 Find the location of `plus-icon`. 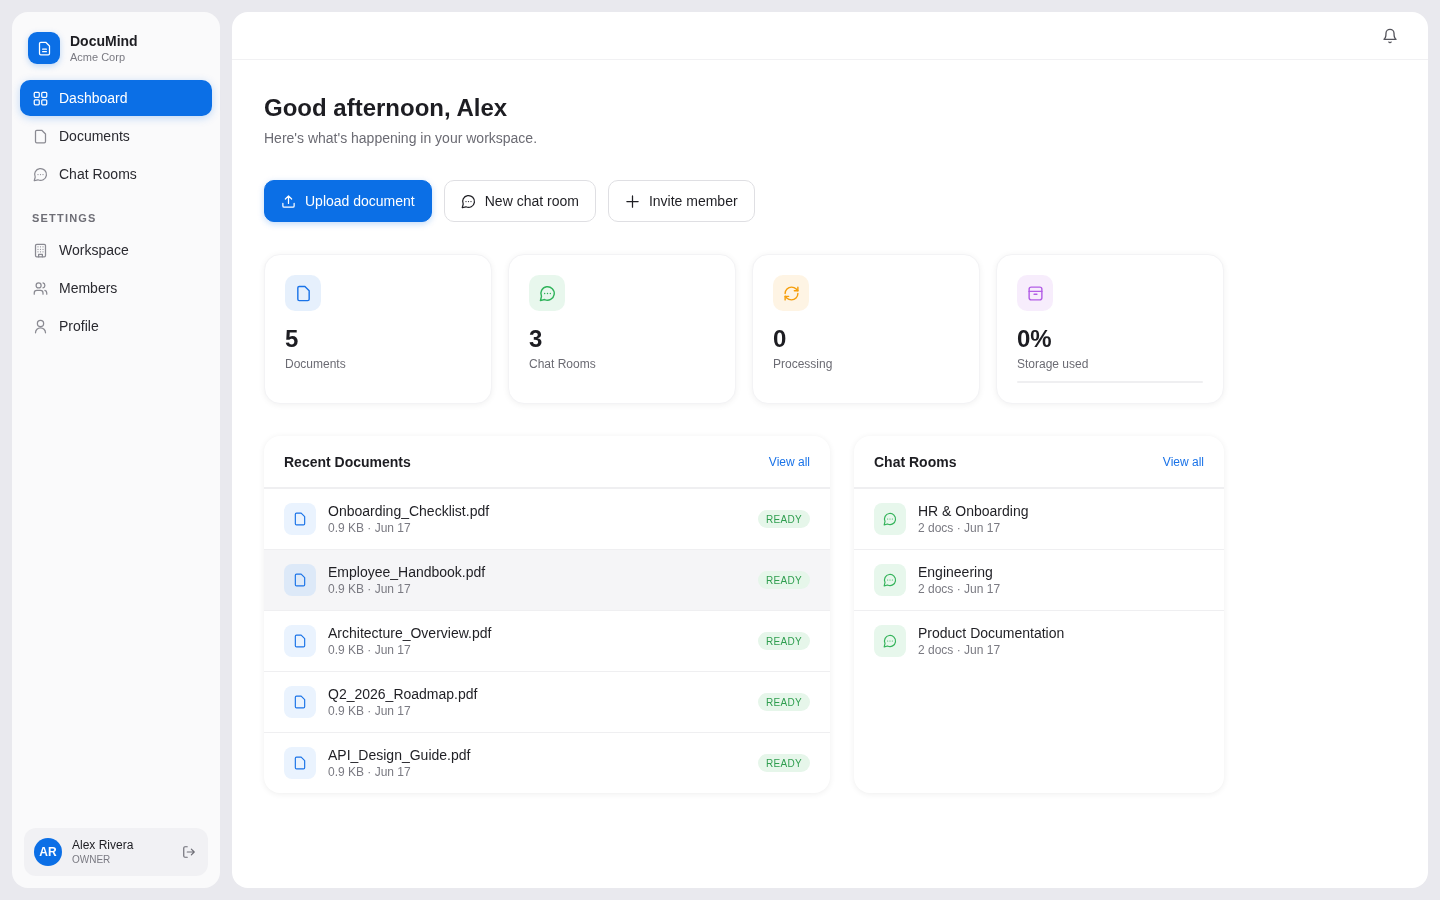

plus-icon is located at coordinates (632, 201).